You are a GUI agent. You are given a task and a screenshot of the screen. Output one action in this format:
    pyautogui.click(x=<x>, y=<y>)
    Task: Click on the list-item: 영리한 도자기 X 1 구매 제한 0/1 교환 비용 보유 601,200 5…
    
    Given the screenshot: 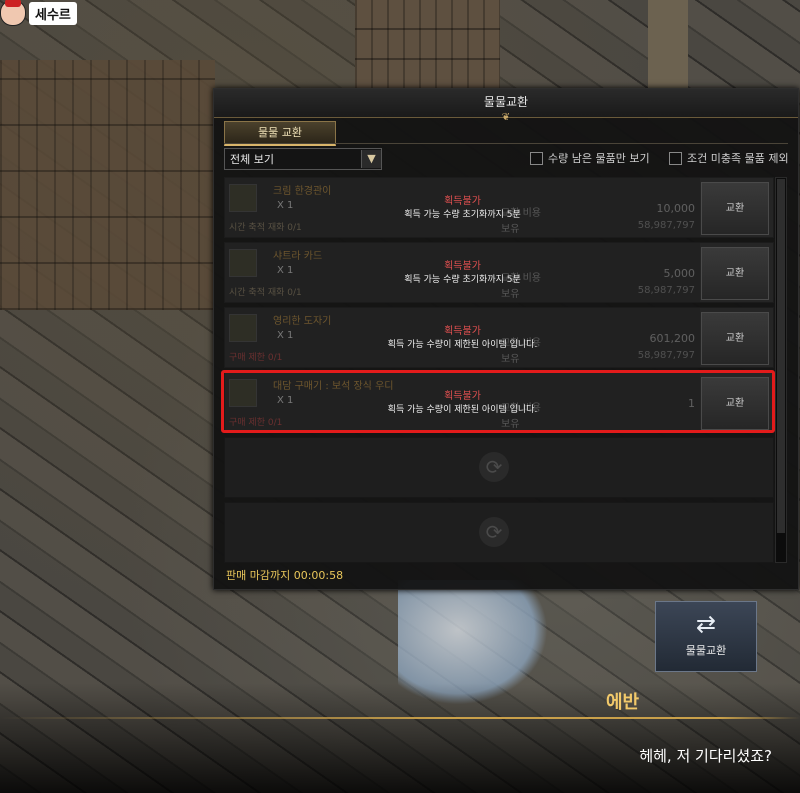 What is the action you would take?
    pyautogui.click(x=499, y=337)
    